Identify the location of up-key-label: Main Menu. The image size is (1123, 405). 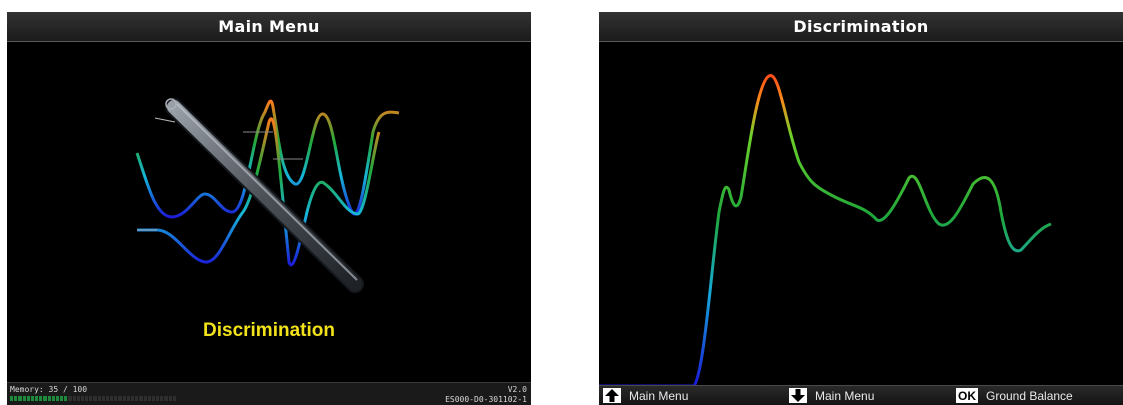
(659, 395).